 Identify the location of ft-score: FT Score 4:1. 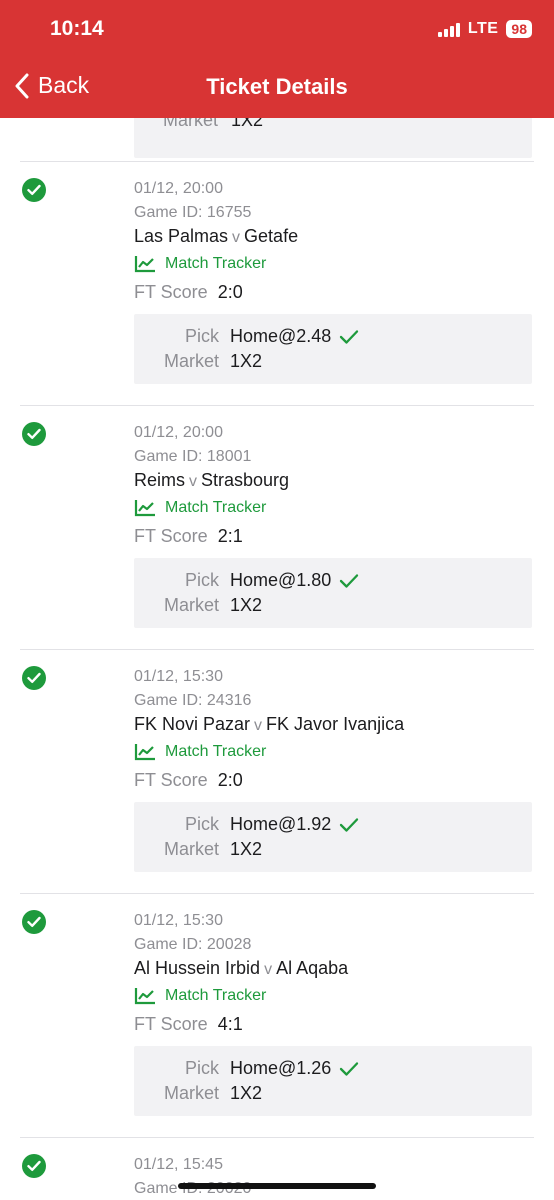
(188, 1024).